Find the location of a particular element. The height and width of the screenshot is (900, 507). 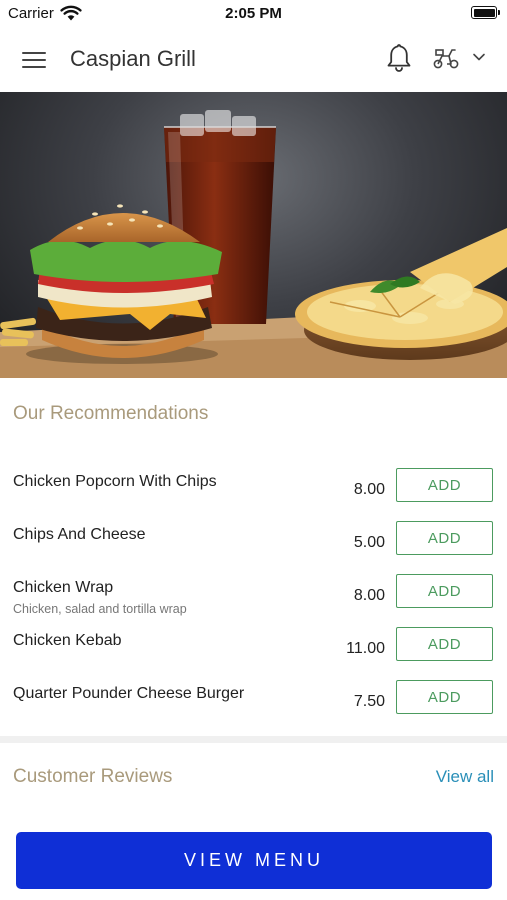

menu-item: Quarter Pounder Cheese Burger 7.50 ADD is located at coordinates (253, 704).